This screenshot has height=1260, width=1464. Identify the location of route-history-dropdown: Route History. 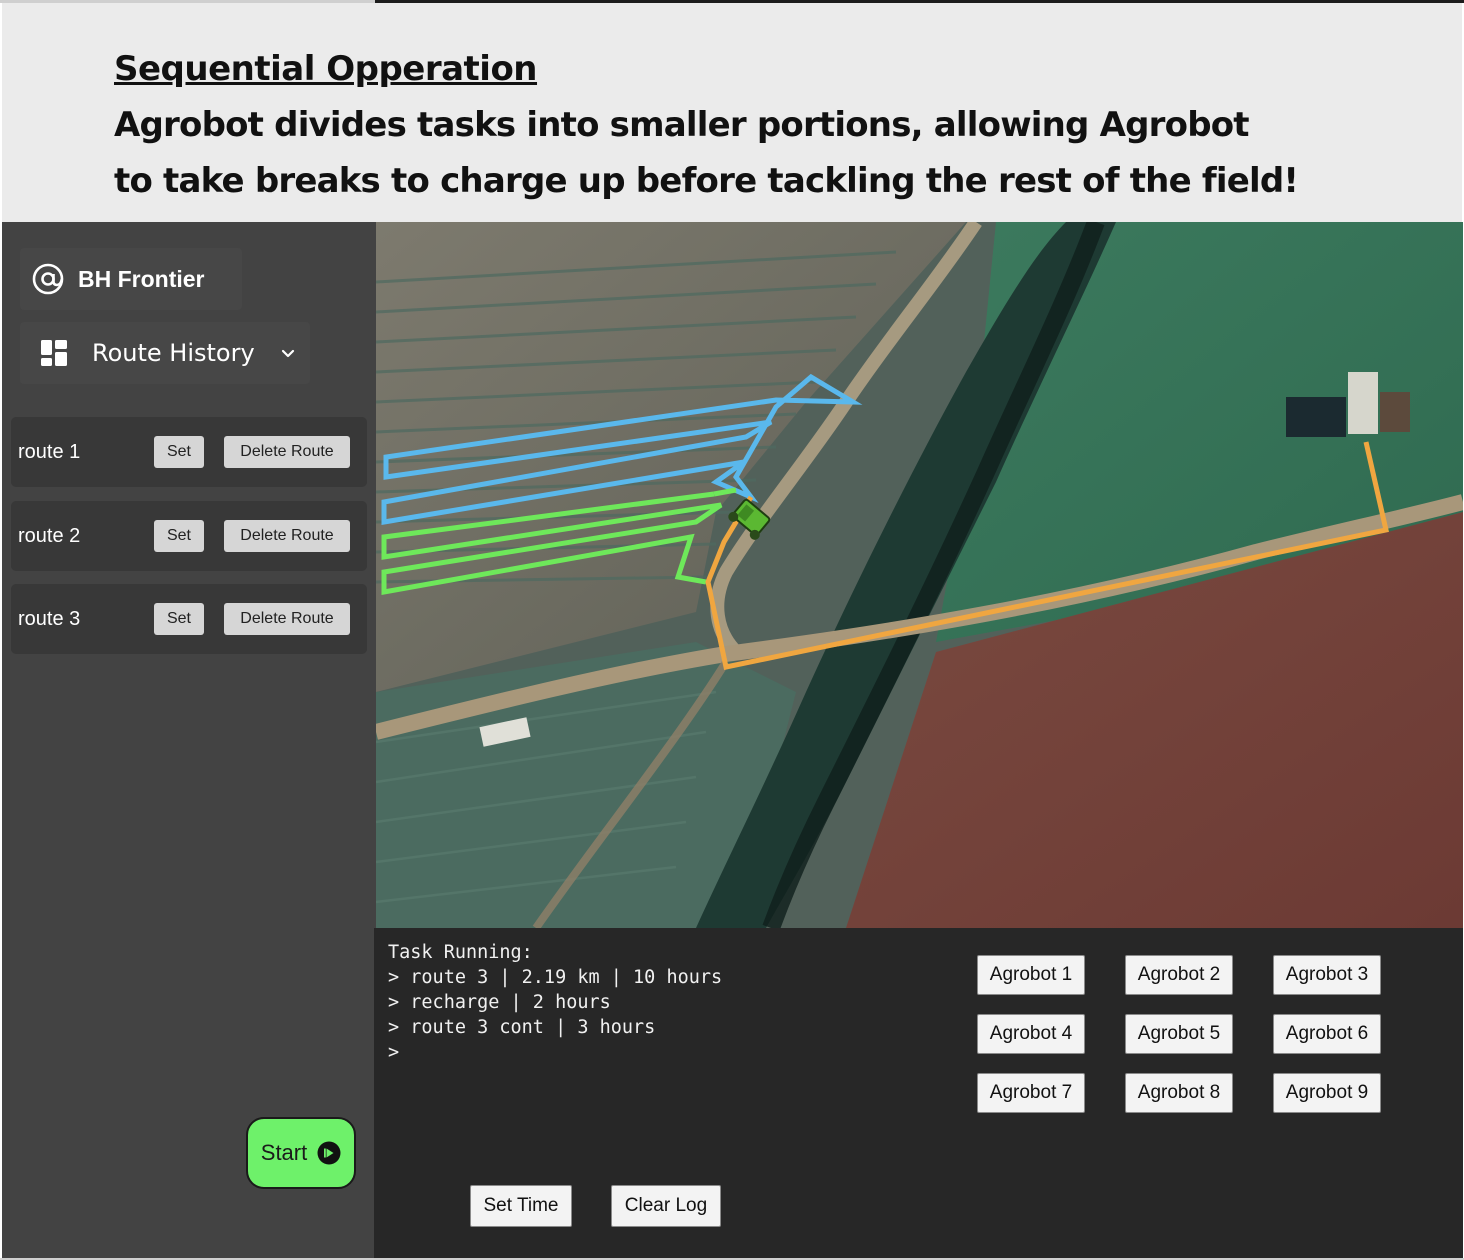
(165, 353).